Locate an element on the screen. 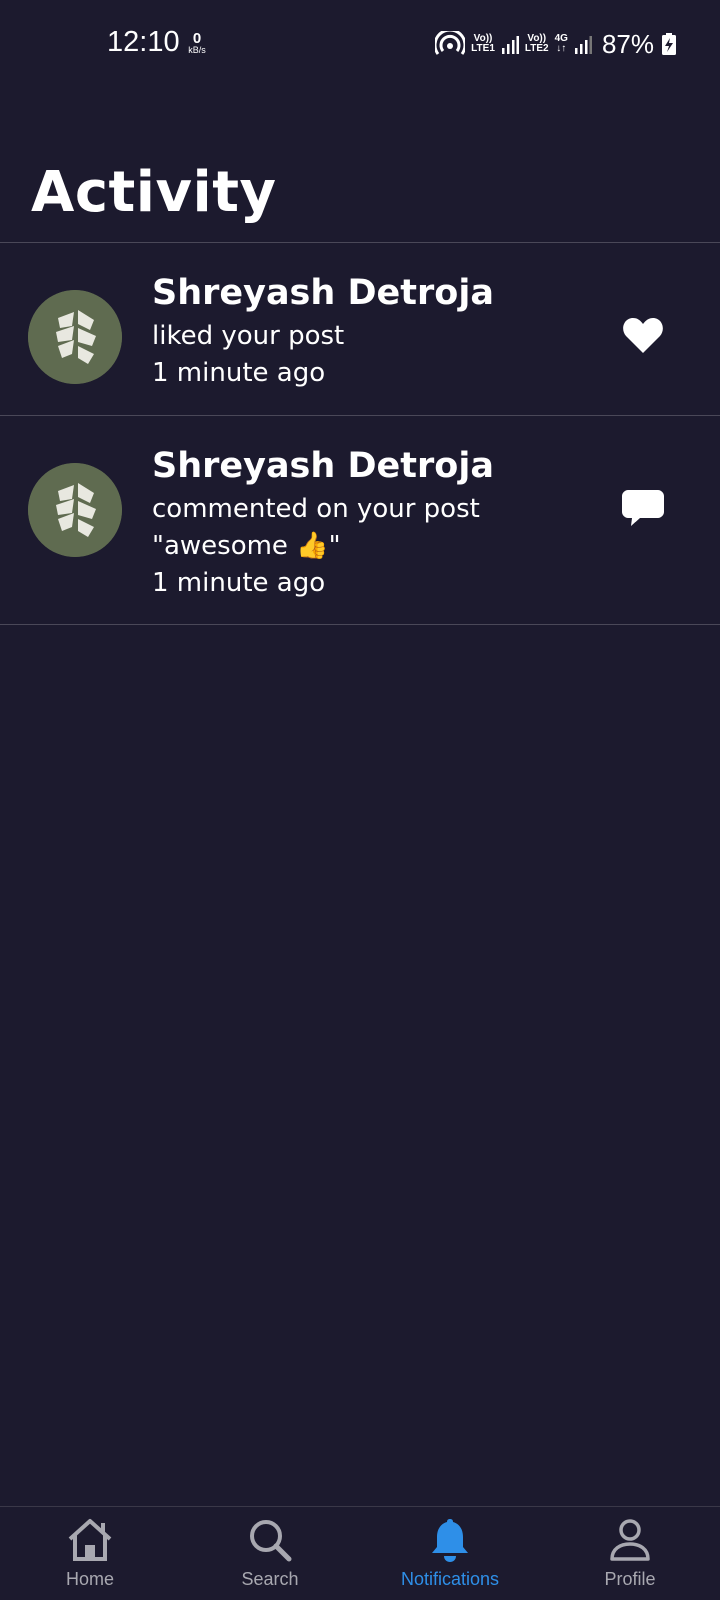 The width and height of the screenshot is (720, 1600). activity-action-text: commented on your post is located at coordinates (316, 509).